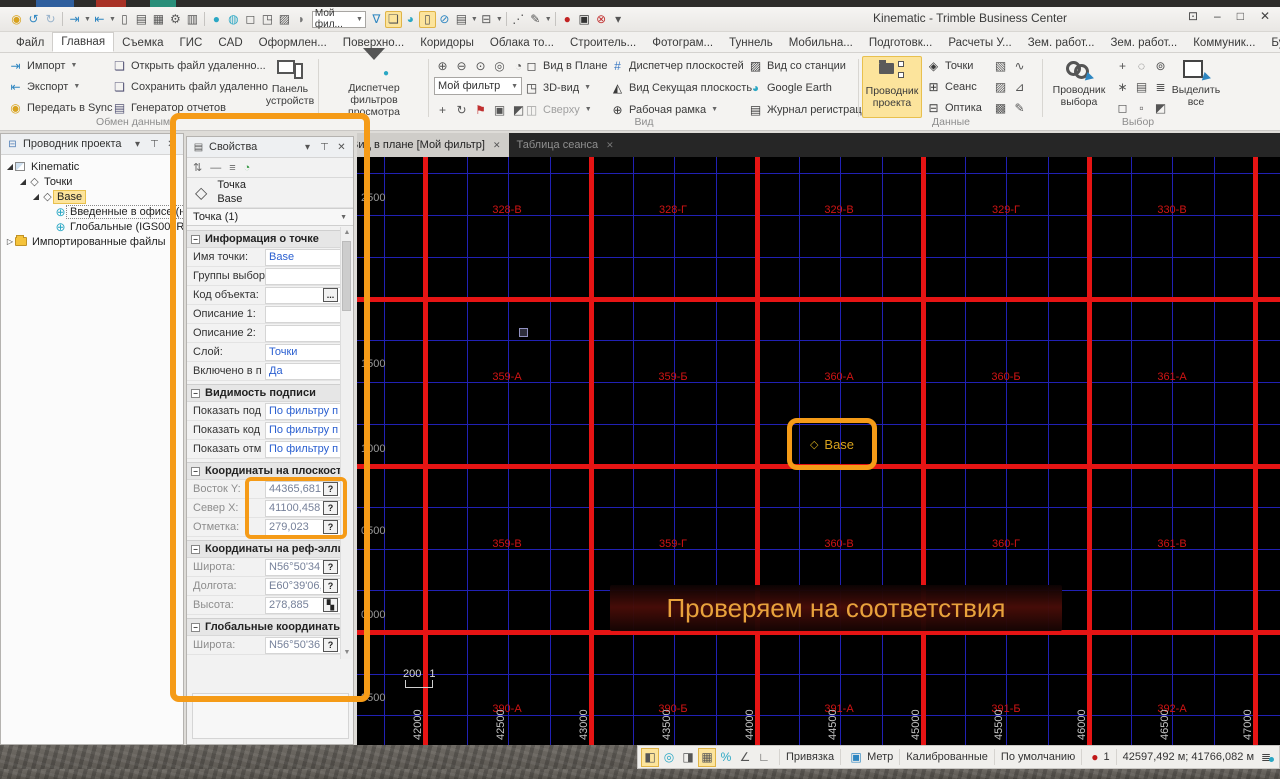 This screenshot has height=779, width=1280. I want to click on pin-icon: ⊤, so click(154, 144).